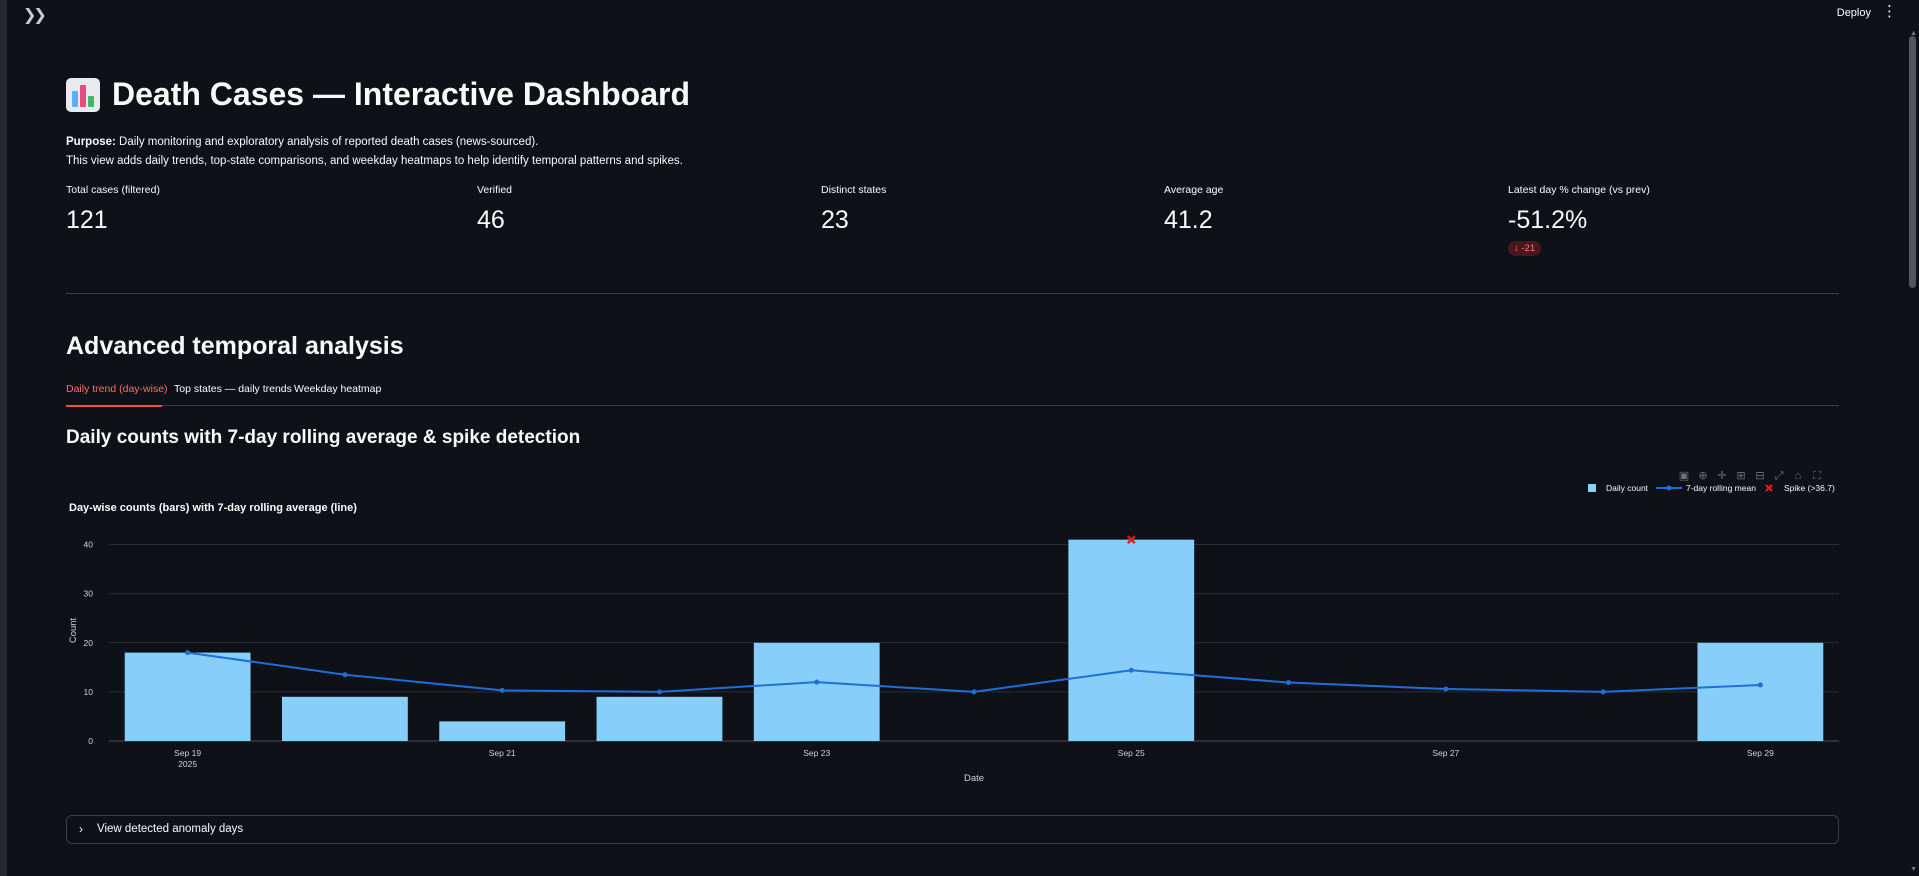  I want to click on divider, so click(952, 293).